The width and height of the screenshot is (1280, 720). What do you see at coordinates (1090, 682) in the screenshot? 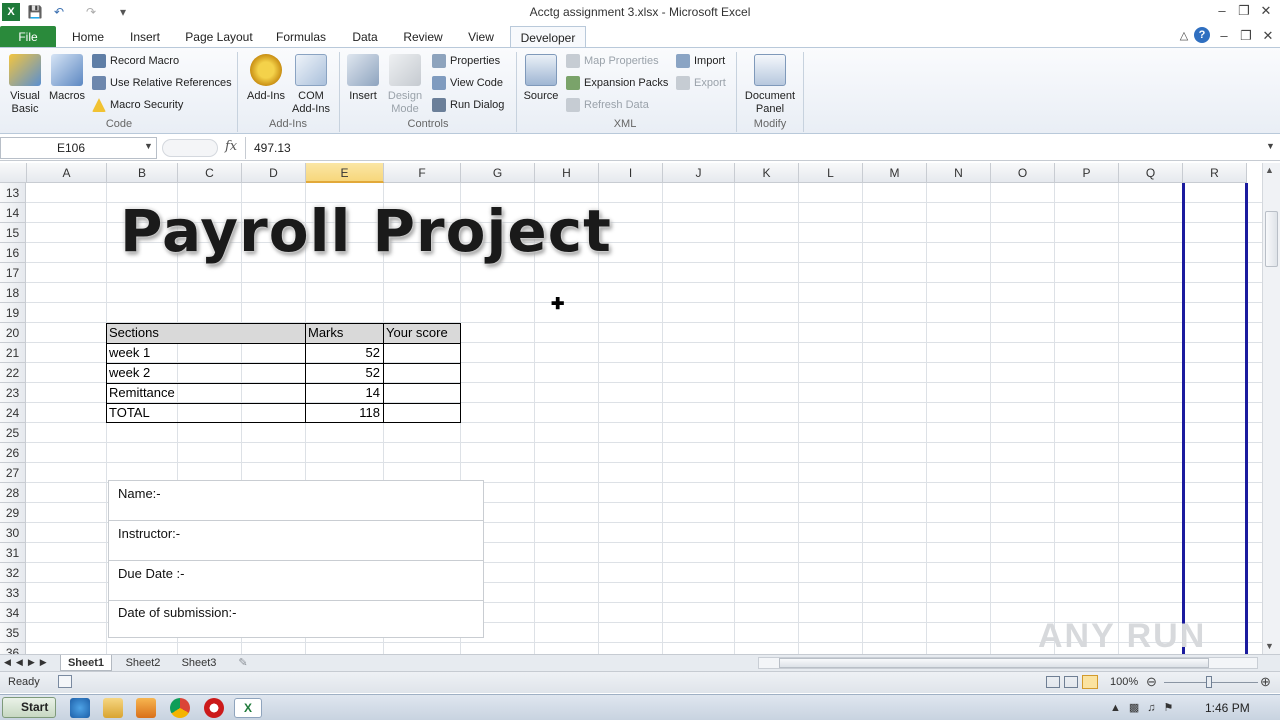
I see `page-break-view-icon` at bounding box center [1090, 682].